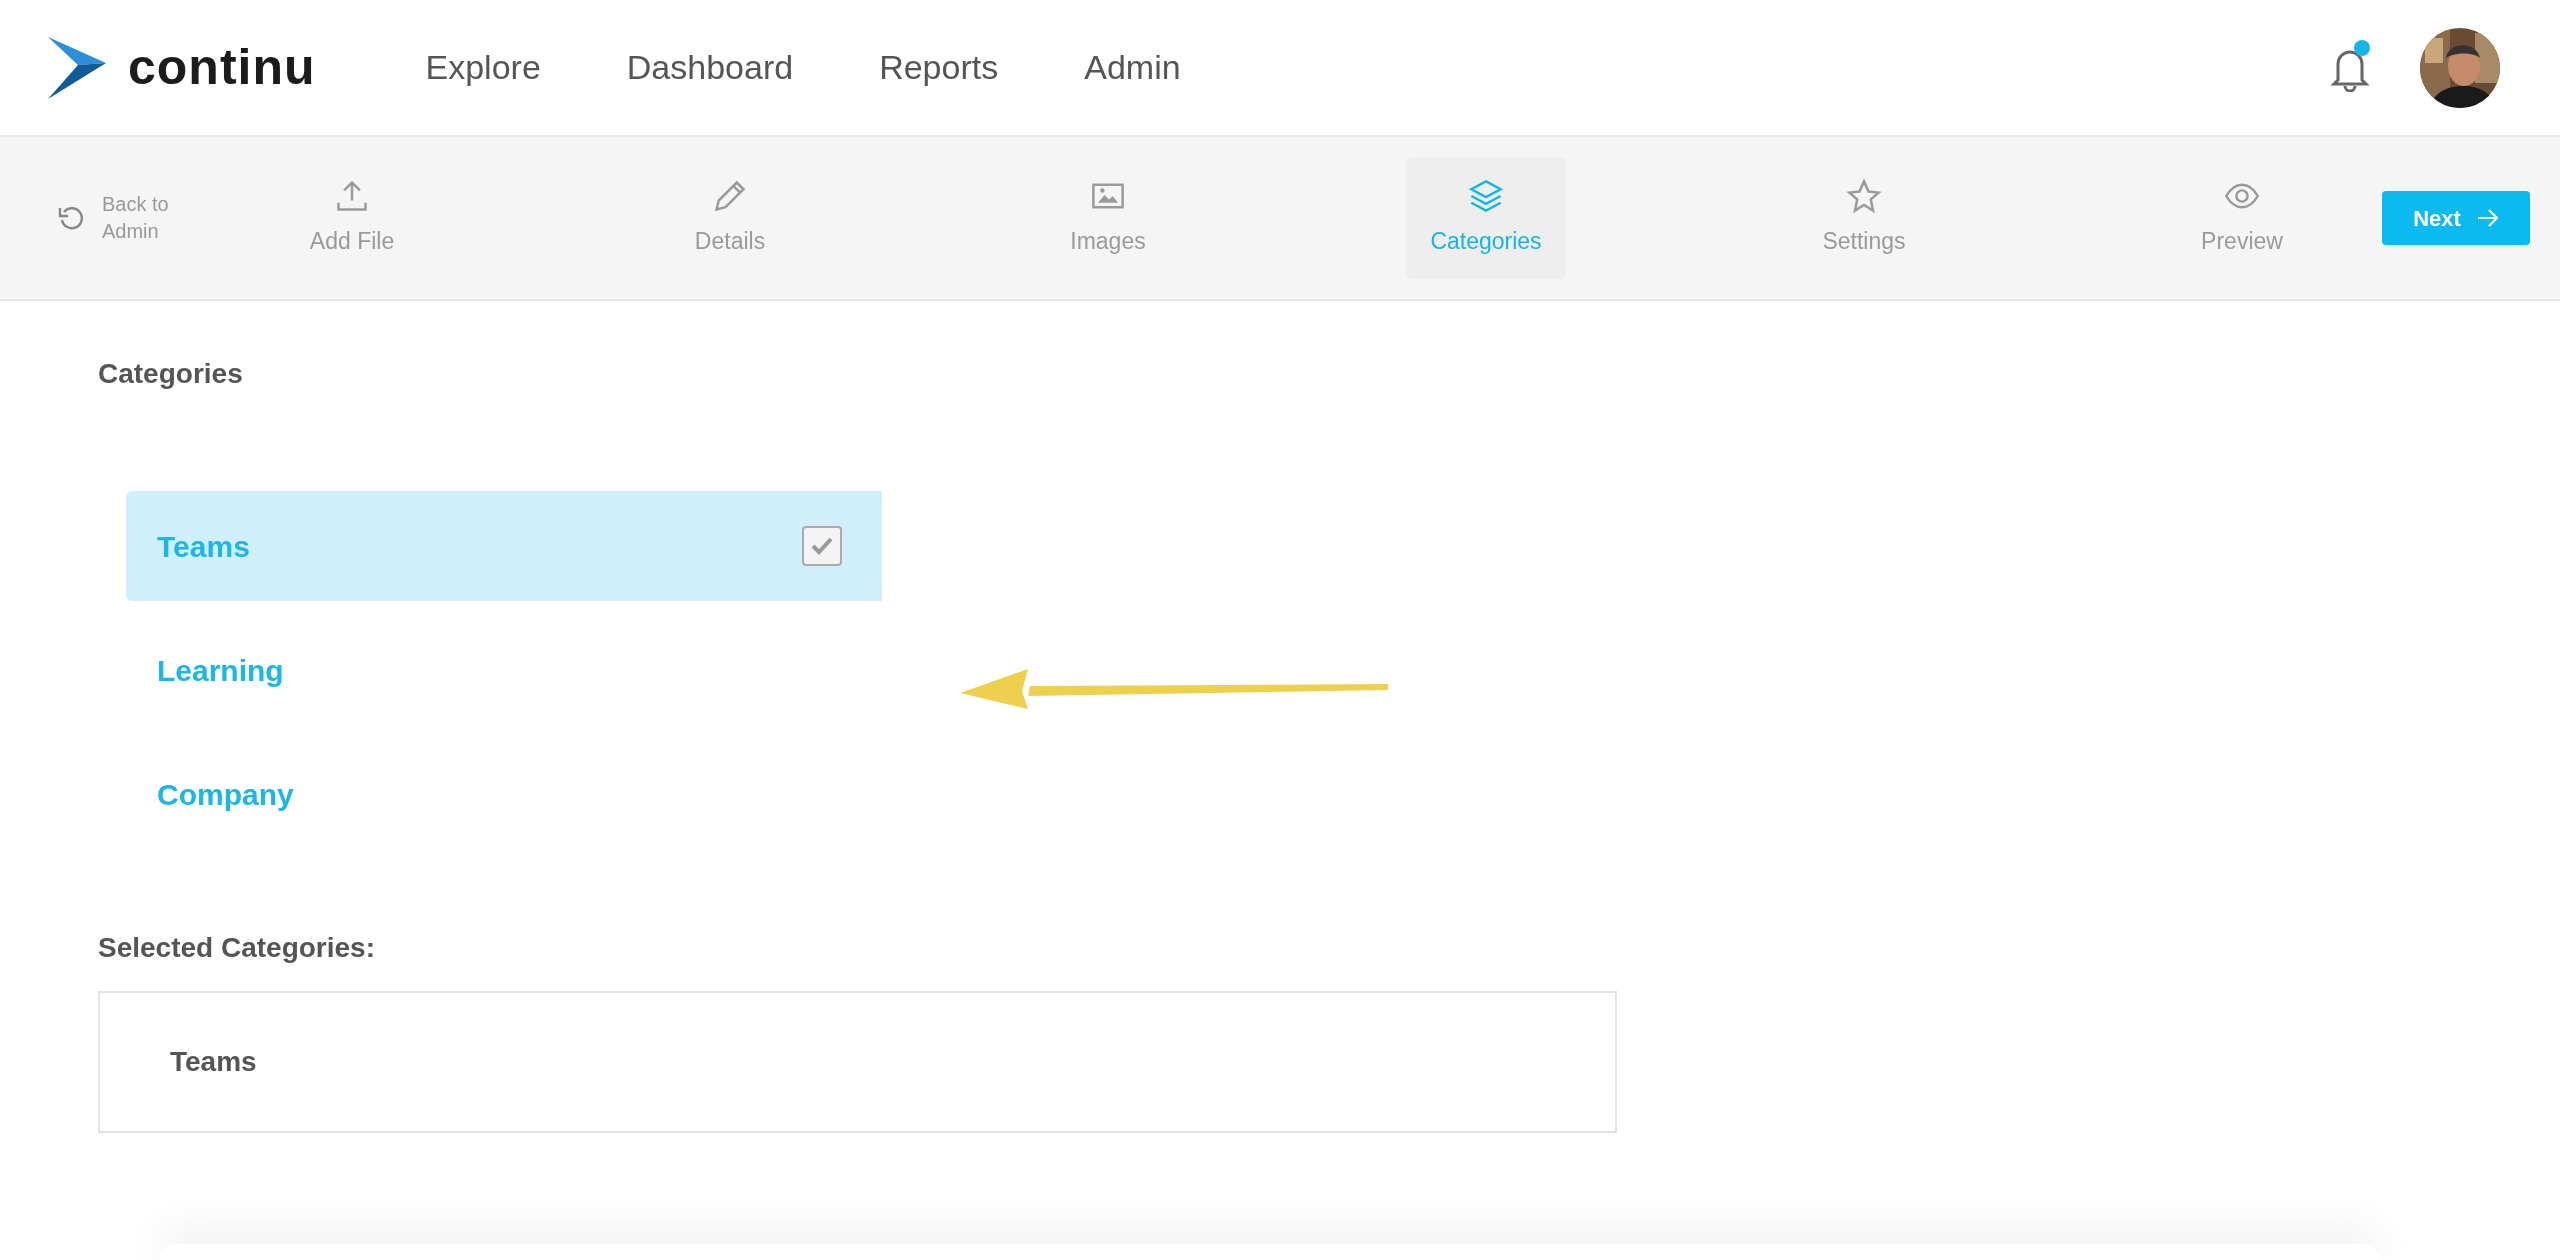  Describe the element at coordinates (504, 546) in the screenshot. I see `category-item: Teams` at that location.